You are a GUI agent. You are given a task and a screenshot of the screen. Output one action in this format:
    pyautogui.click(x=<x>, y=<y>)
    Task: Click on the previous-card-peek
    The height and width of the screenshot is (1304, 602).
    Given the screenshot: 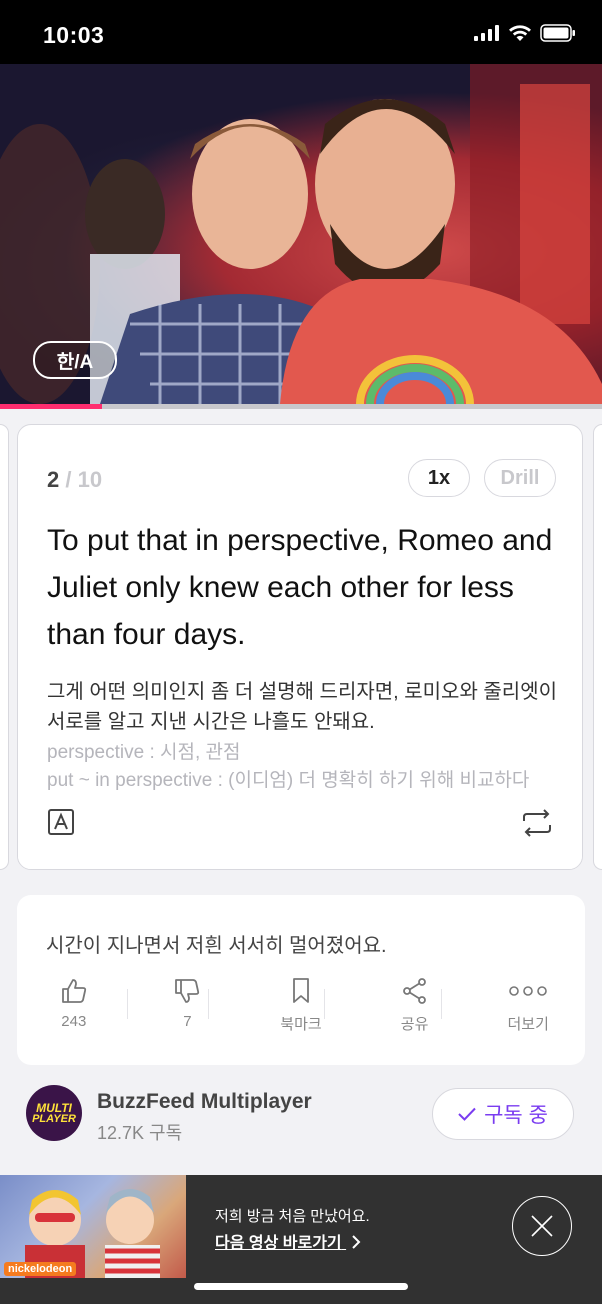 What is the action you would take?
    pyautogui.click(x=4, y=647)
    